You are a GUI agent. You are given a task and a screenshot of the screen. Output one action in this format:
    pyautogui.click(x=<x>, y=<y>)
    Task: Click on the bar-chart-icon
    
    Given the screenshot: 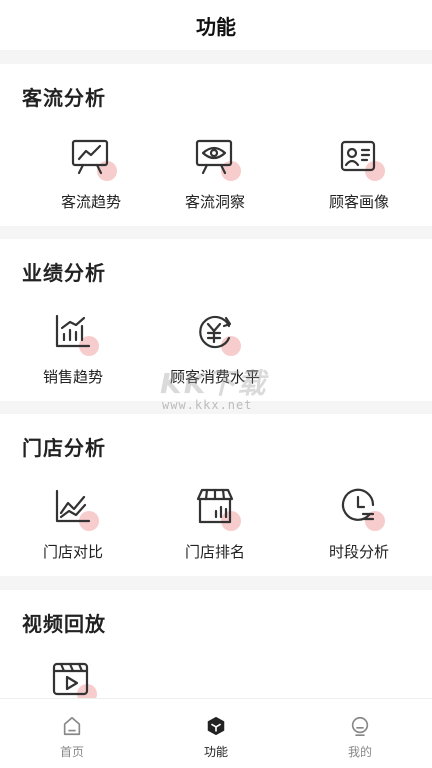 What is the action you would take?
    pyautogui.click(x=75, y=333)
    